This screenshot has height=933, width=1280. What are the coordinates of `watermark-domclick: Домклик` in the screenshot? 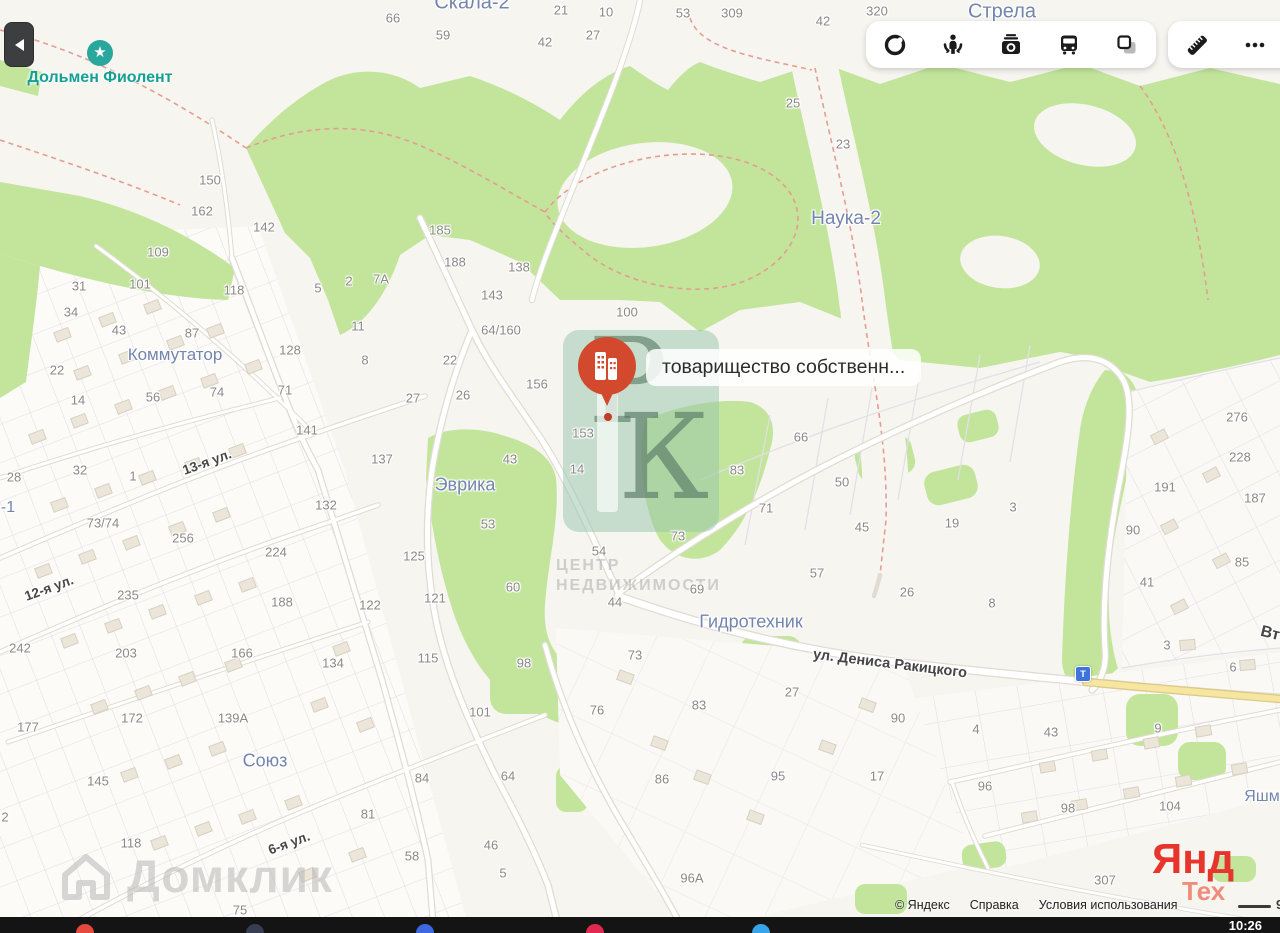 It's located at (194, 876).